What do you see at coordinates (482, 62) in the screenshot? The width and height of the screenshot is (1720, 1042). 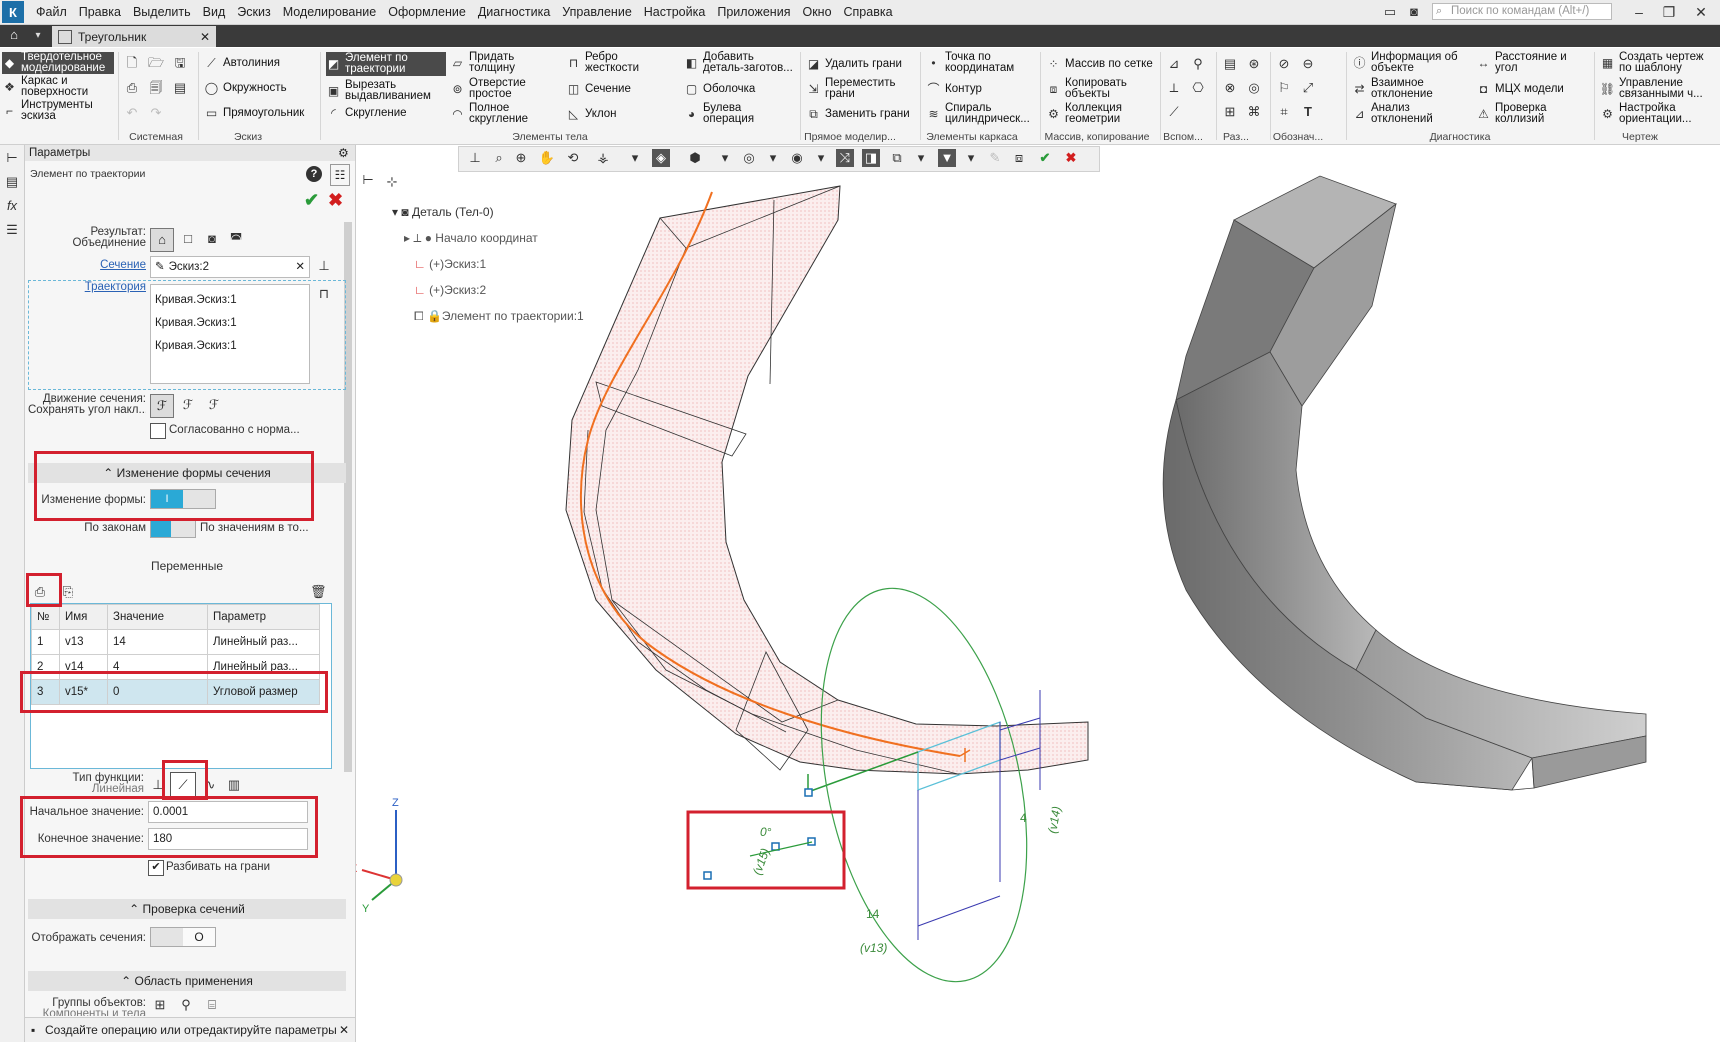 I see `thicken-button: ▱ Придать толщину` at bounding box center [482, 62].